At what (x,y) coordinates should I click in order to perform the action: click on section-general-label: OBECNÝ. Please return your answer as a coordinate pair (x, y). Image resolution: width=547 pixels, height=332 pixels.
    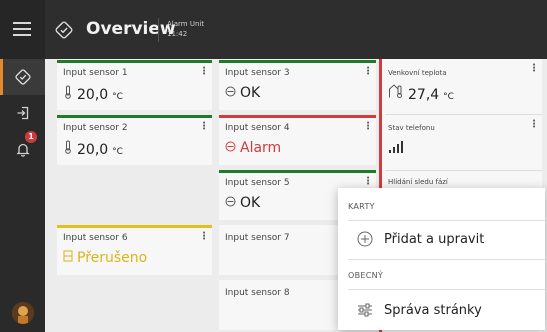
    Looking at the image, I should click on (366, 275).